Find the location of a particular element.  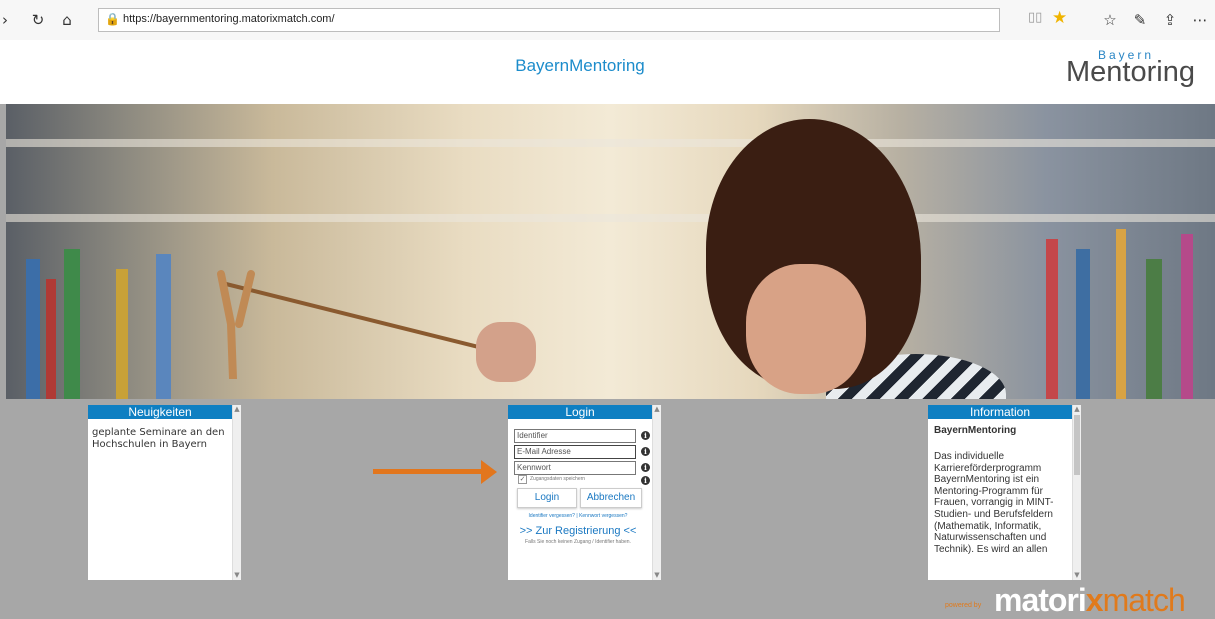

favorite-star-icon: ★ is located at coordinates (1059, 18).